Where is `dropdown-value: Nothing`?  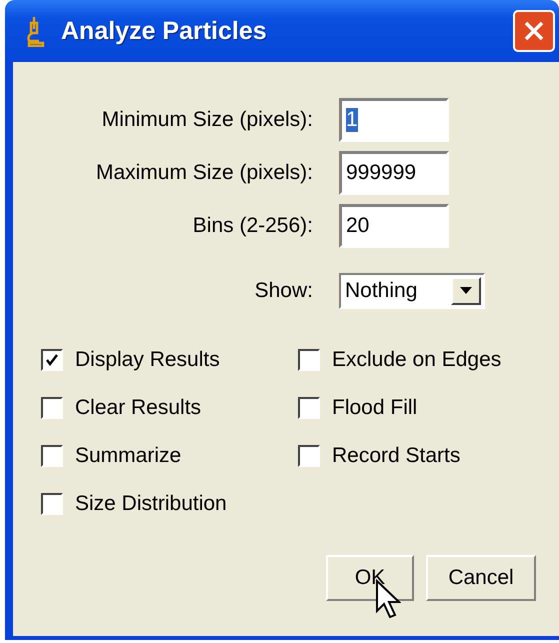
dropdown-value: Nothing is located at coordinates (381, 291).